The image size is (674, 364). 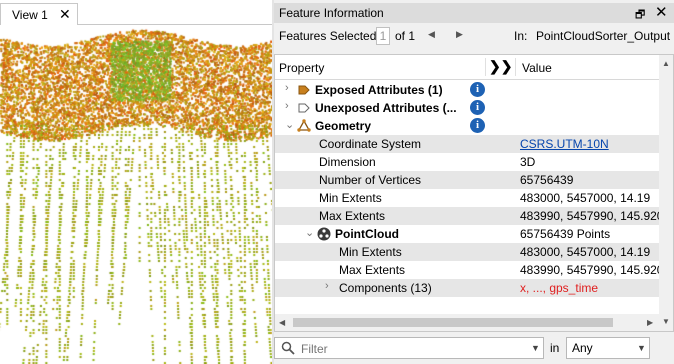 I want to click on scroll-up-icon: ▲, so click(x=666, y=63).